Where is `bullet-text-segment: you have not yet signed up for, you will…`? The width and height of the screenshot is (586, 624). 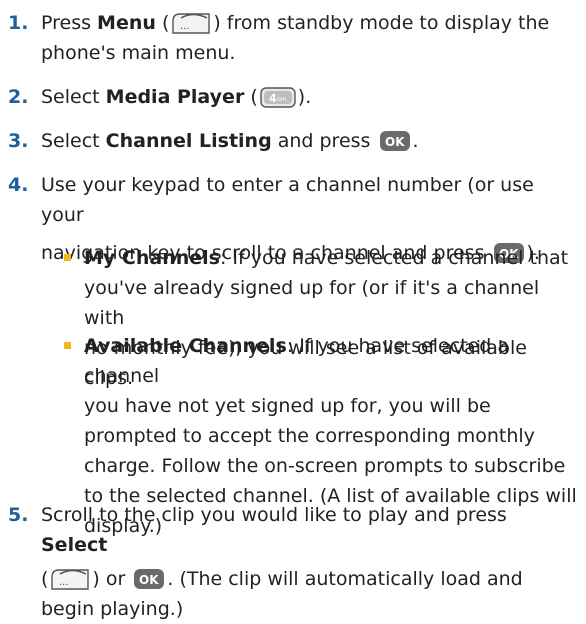
bullet-text-segment: you have not yet signed up for, you will… is located at coordinates (287, 406).